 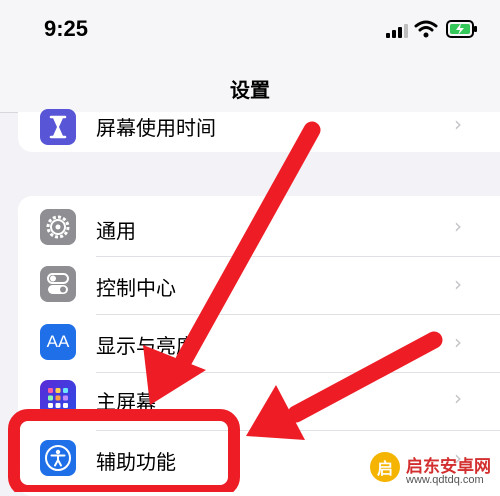 I want to click on settings-row-general: 通用 ›, so click(x=259, y=227).